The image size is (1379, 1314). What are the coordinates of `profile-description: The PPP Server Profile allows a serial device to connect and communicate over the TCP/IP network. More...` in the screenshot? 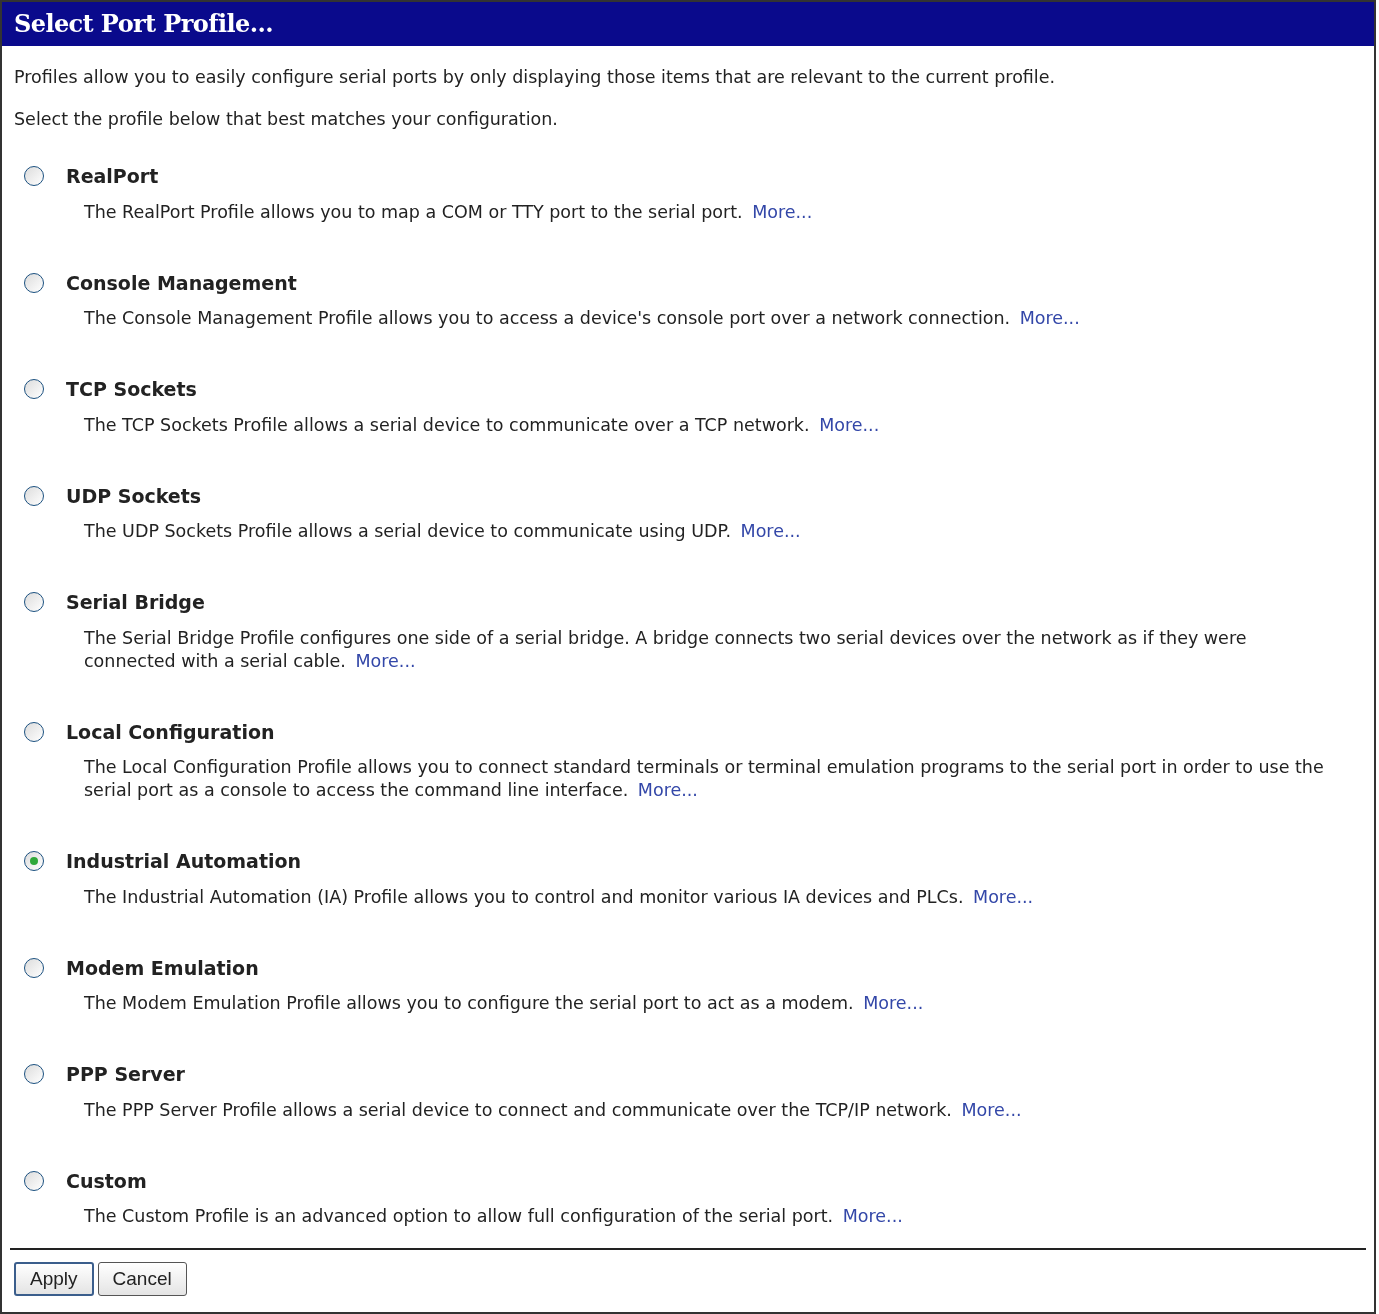 It's located at (553, 1110).